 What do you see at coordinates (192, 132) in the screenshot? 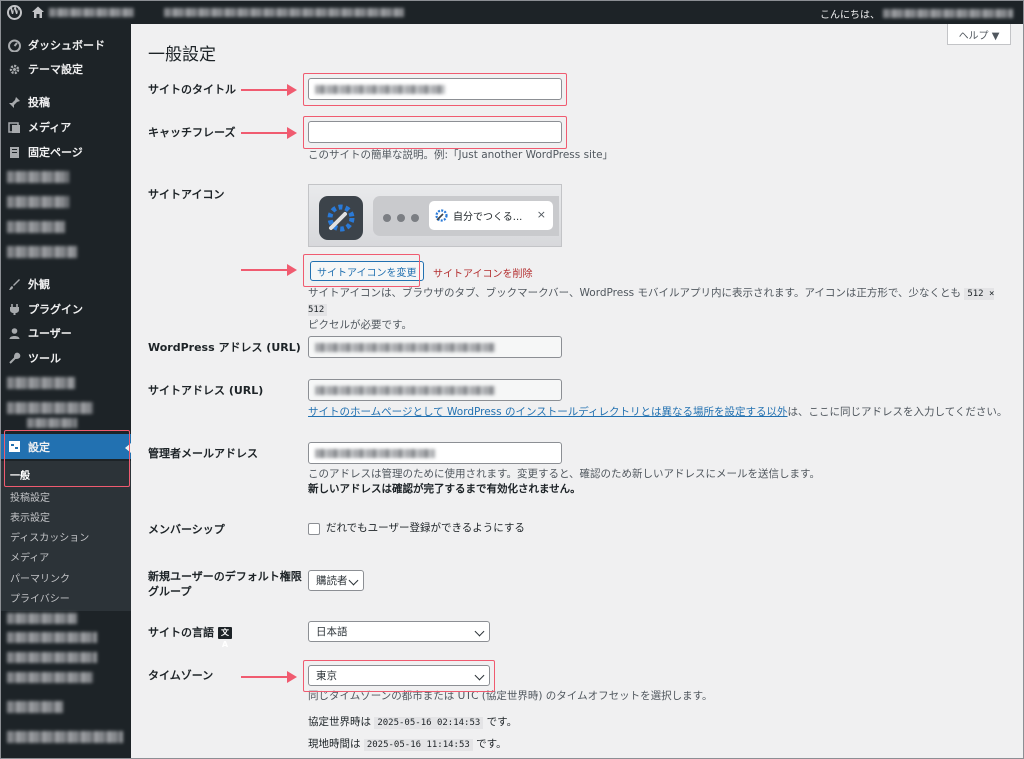
I see `tagline-label: キャッチフレーズ` at bounding box center [192, 132].